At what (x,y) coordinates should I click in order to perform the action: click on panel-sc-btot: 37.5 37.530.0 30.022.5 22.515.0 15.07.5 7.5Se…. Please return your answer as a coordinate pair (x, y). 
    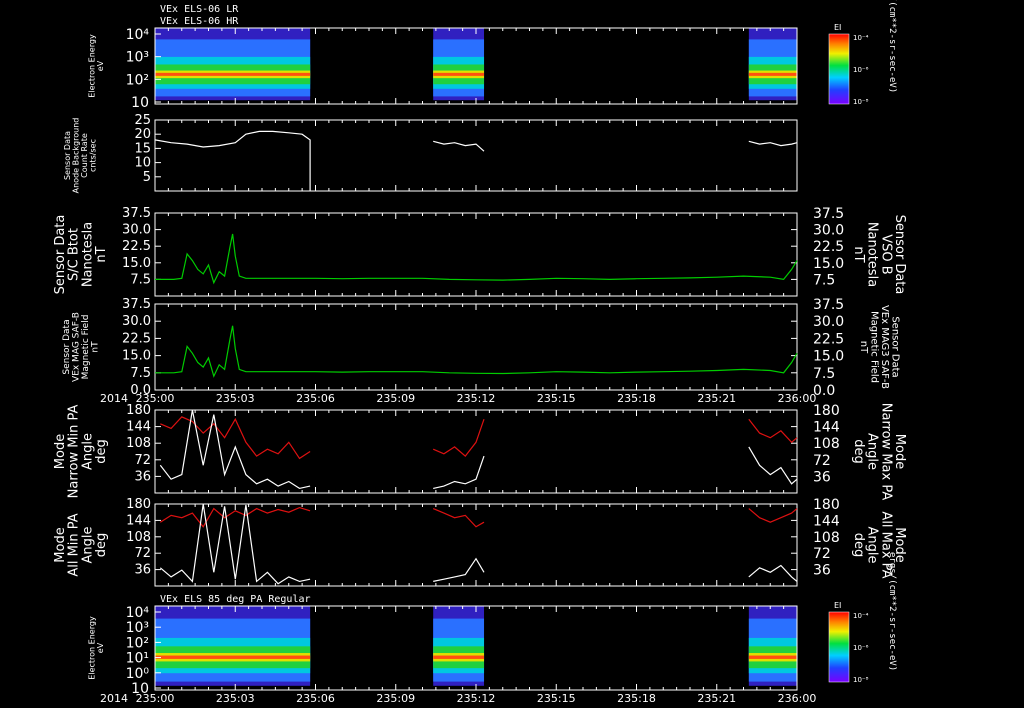
    Looking at the image, I should click on (480, 251).